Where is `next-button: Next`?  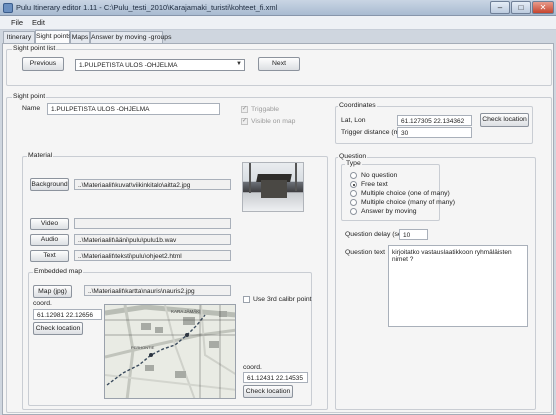 next-button: Next is located at coordinates (279, 64).